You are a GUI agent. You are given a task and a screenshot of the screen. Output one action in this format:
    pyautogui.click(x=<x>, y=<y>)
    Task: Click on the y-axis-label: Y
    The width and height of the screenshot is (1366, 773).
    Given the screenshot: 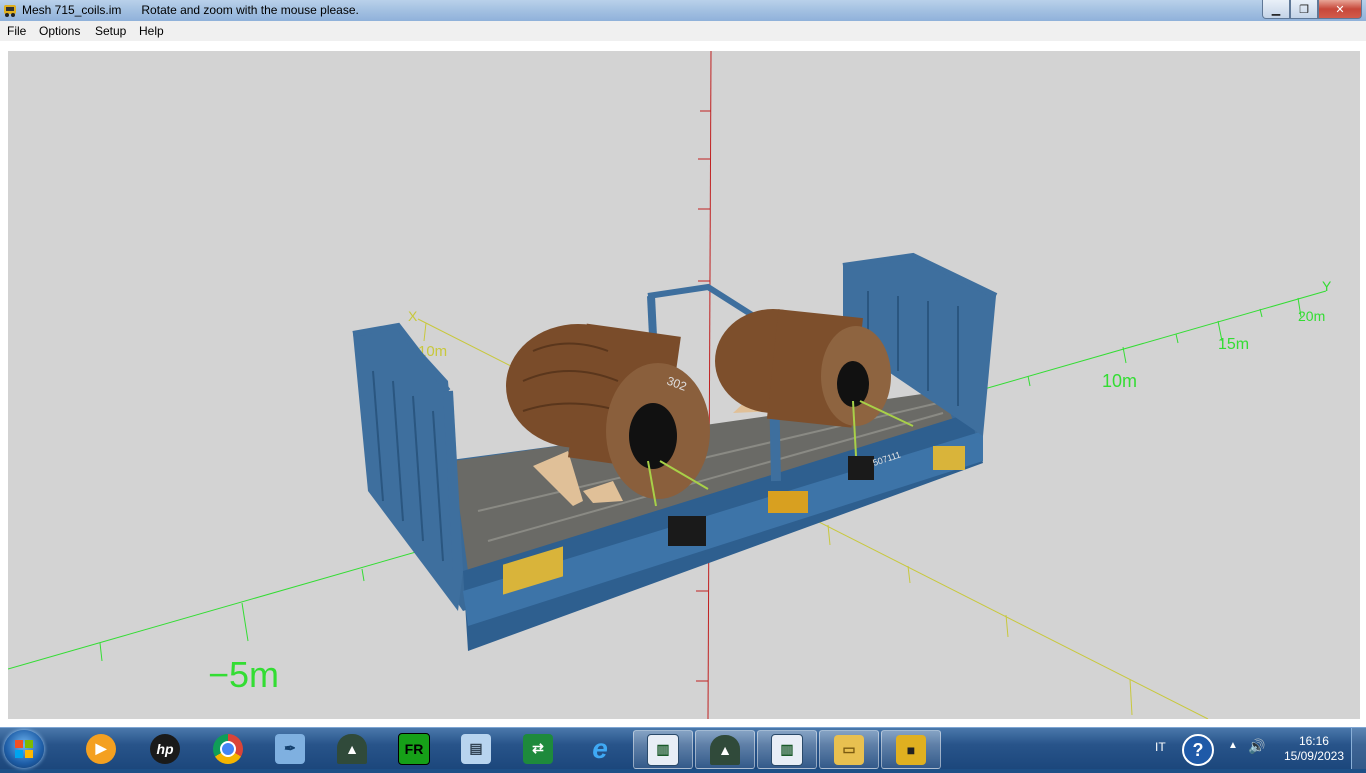 What is the action you would take?
    pyautogui.click(x=1327, y=286)
    